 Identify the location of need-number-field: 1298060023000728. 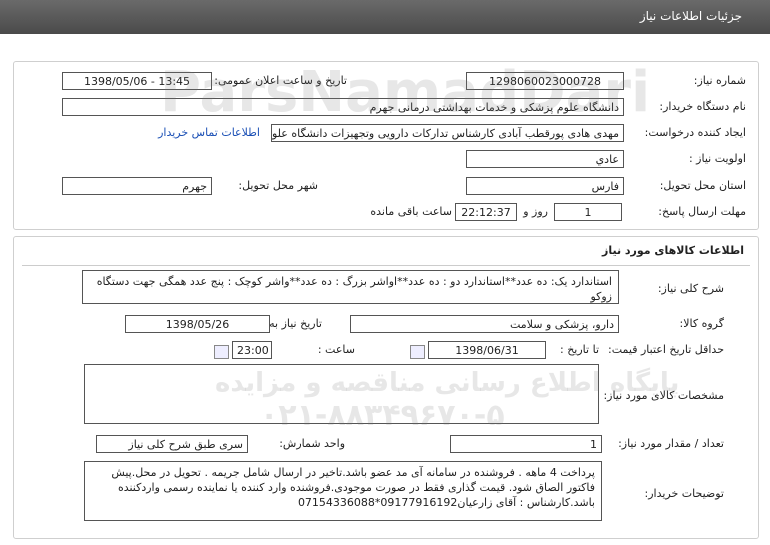
(545, 81).